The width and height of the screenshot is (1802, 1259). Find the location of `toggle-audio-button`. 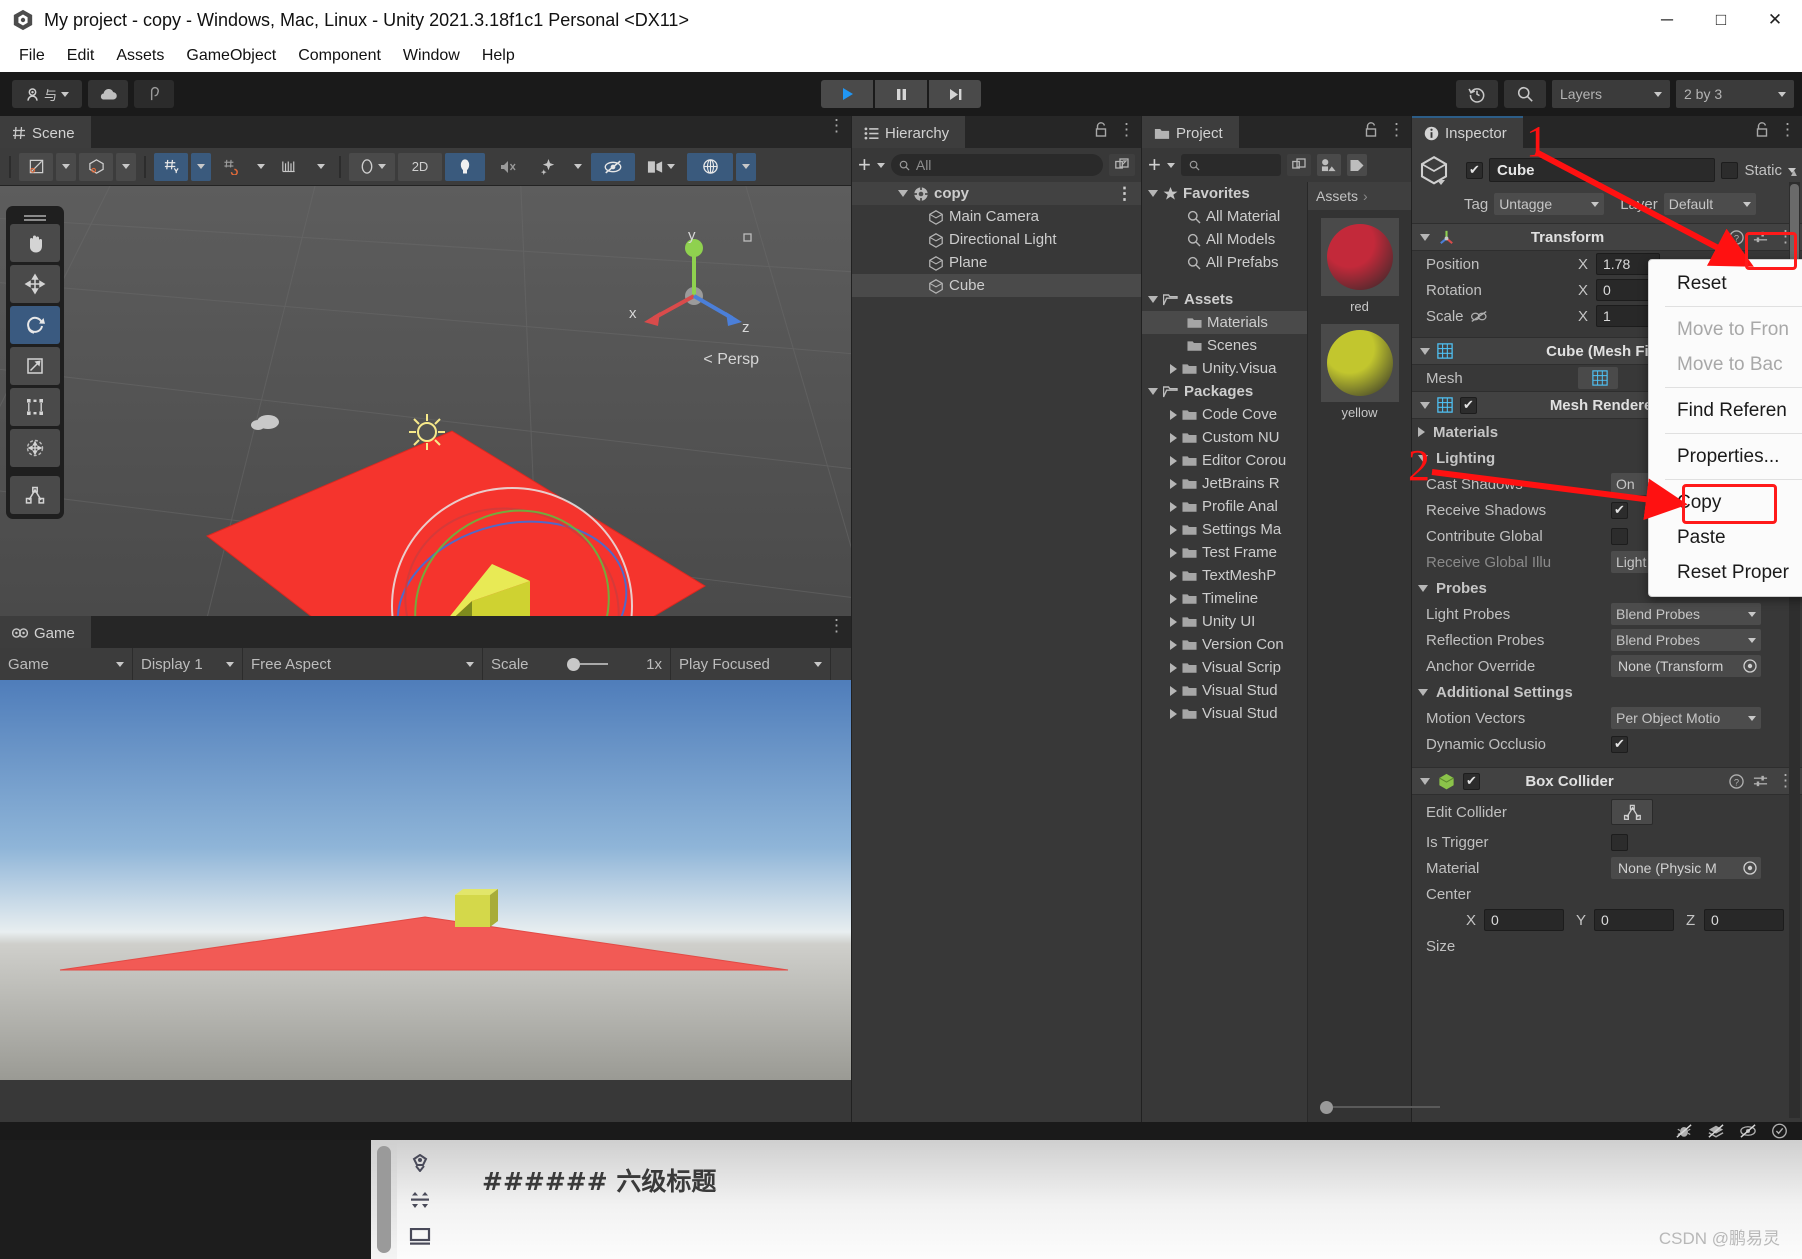

toggle-audio-button is located at coordinates (508, 166).